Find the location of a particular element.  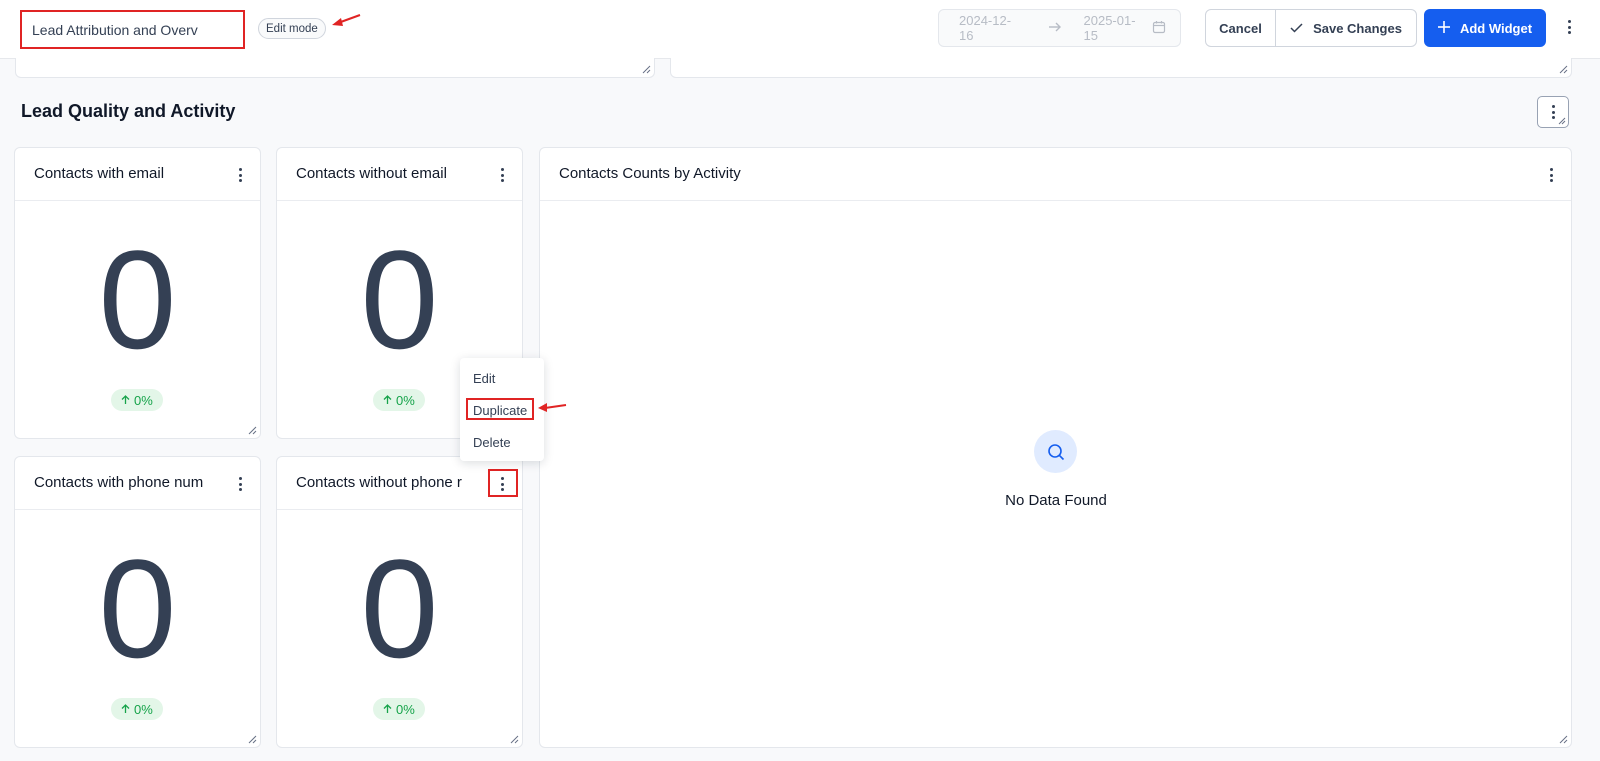

calendar-icon is located at coordinates (1159, 28).